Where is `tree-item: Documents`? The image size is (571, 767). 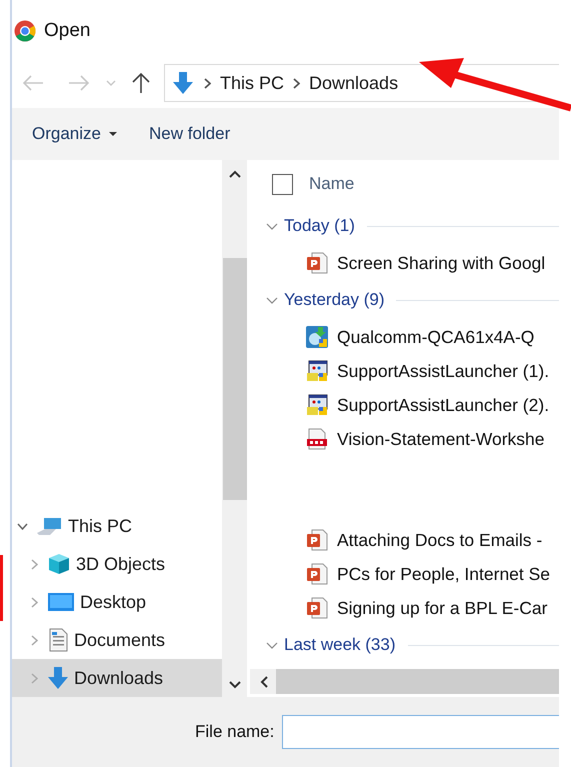 tree-item: Documents is located at coordinates (120, 640).